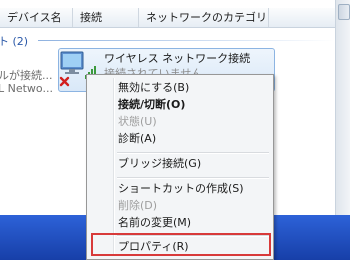 The image size is (350, 260). I want to click on scrollbar-up-arrow, so click(344, 12).